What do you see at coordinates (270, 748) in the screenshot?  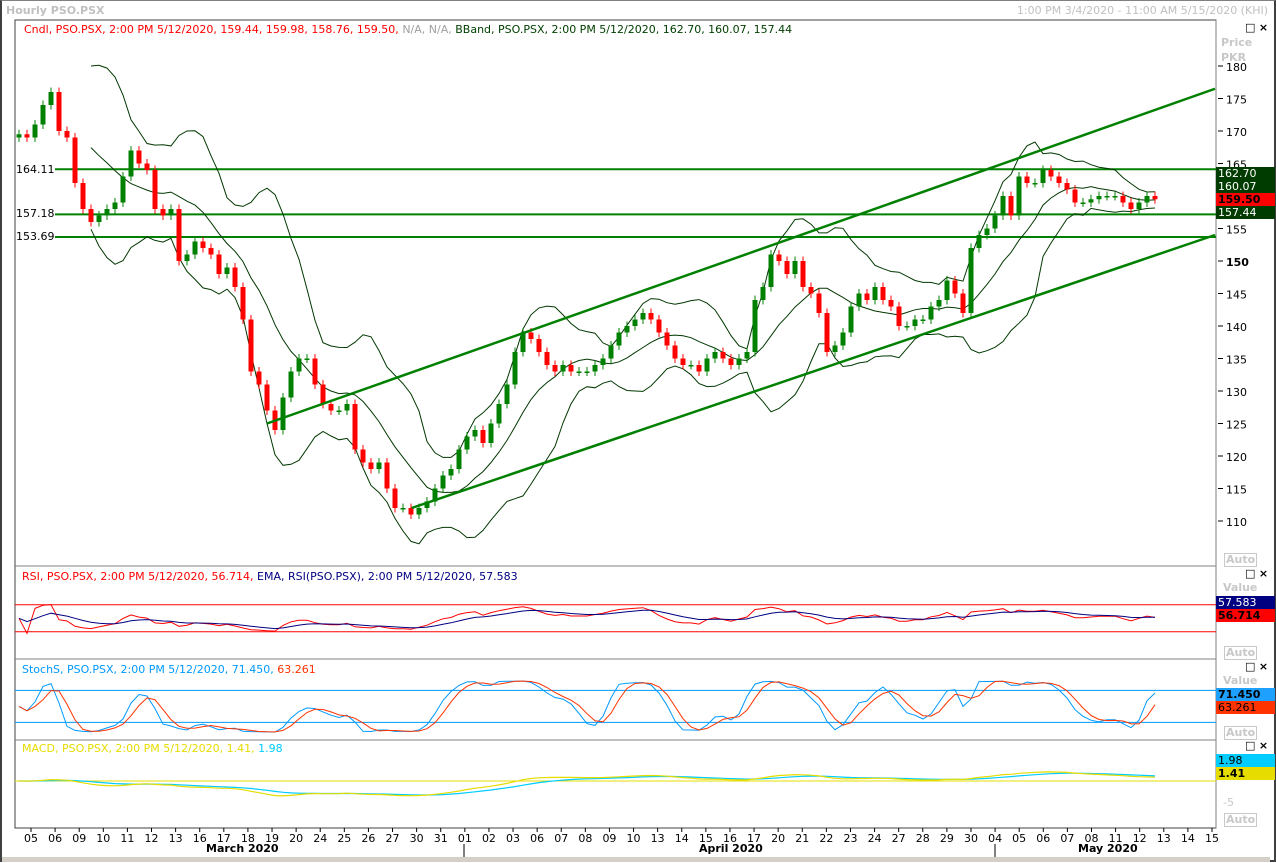 I see `macd-legend-signal: 1.98` at bounding box center [270, 748].